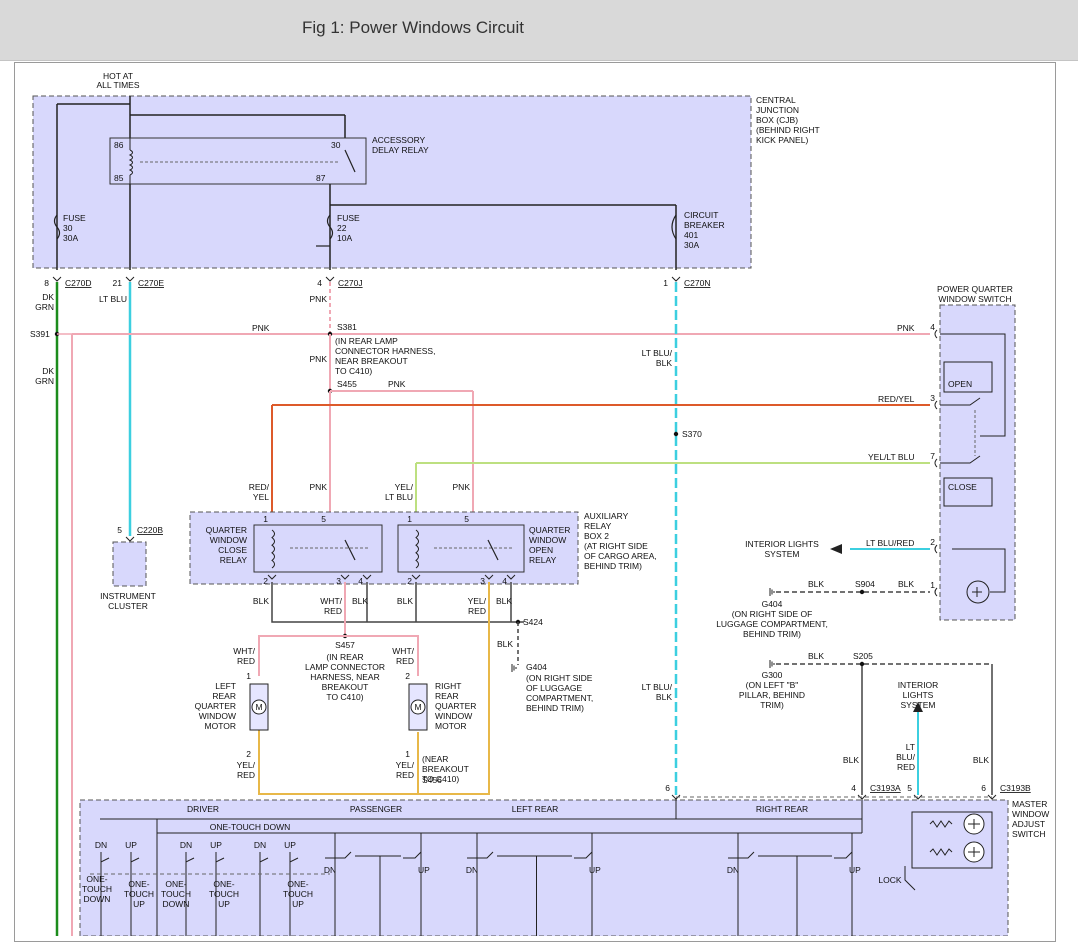 The width and height of the screenshot is (1078, 942). I want to click on pnk-label-1: PNK, so click(319, 299).